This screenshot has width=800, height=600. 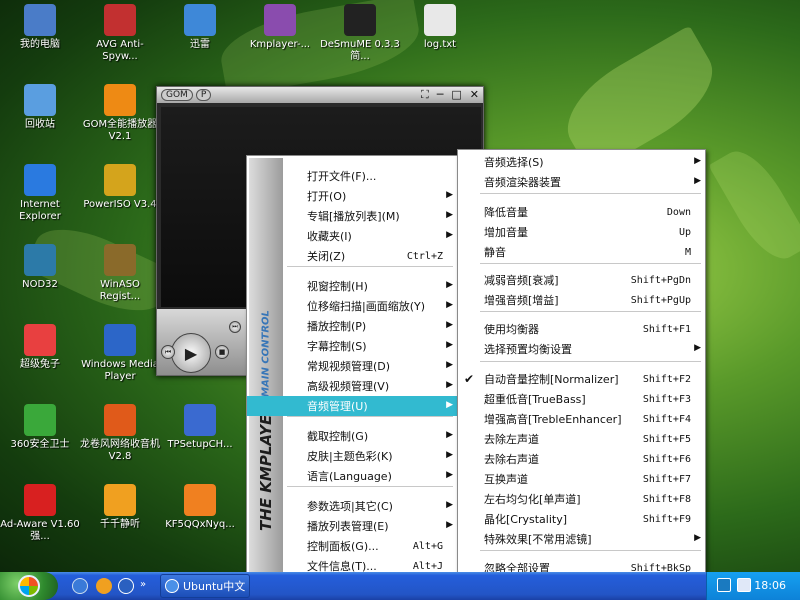 I want to click on minimize-icon: ─, so click(x=440, y=95).